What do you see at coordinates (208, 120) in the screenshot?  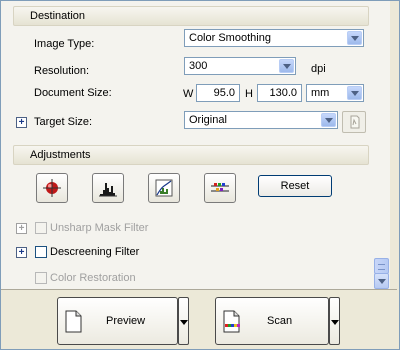 I see `target-size-value: Original` at bounding box center [208, 120].